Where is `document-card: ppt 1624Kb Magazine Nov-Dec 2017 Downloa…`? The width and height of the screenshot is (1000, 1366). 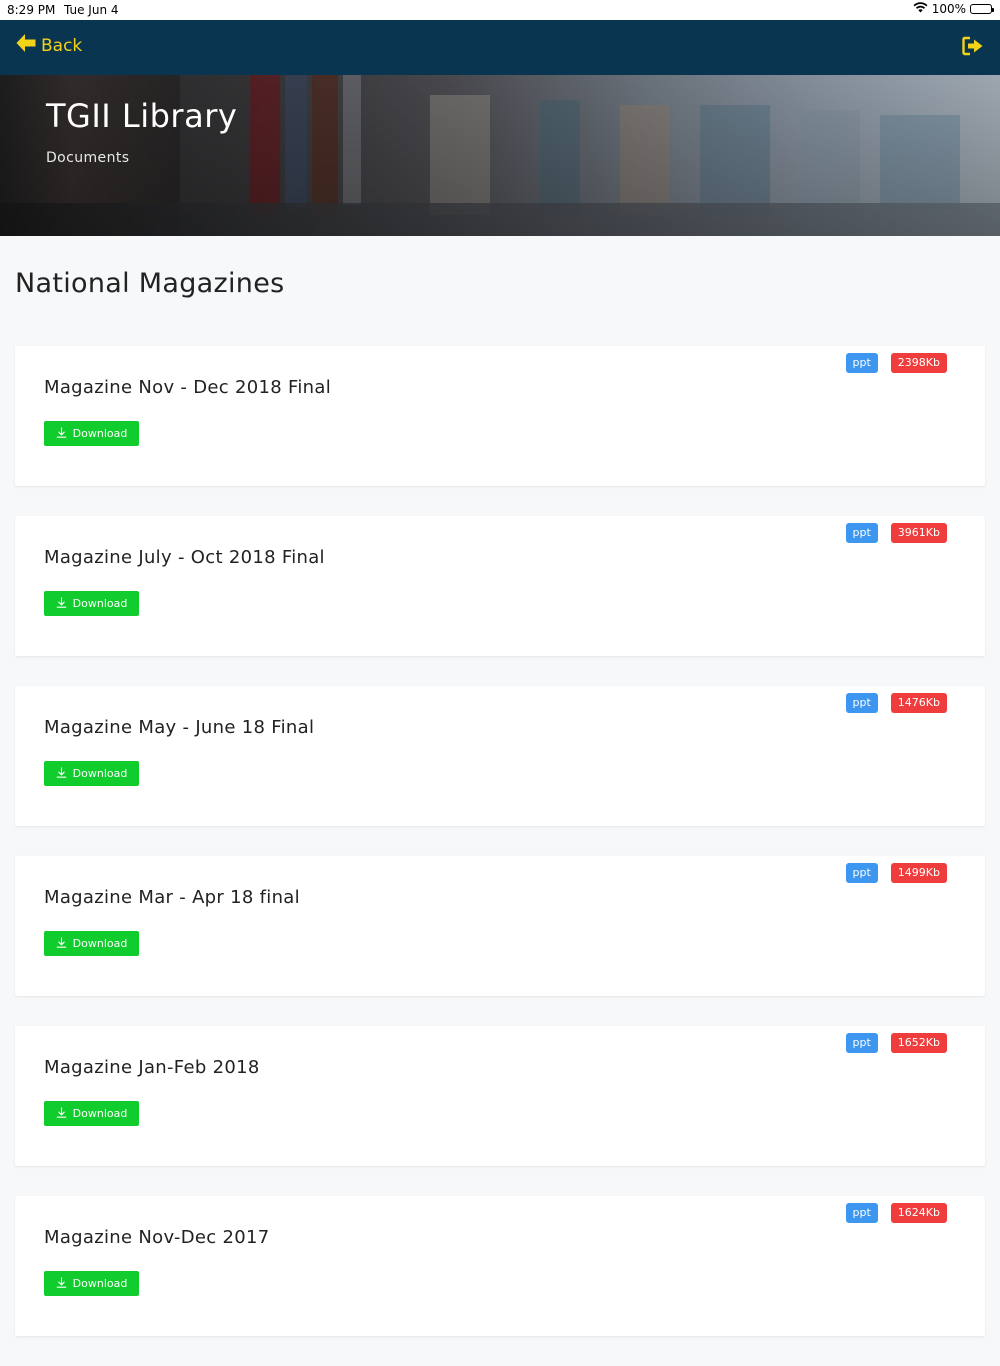
document-card: ppt 1624Kb Magazine Nov-Dec 2017 Downloa… is located at coordinates (500, 1266).